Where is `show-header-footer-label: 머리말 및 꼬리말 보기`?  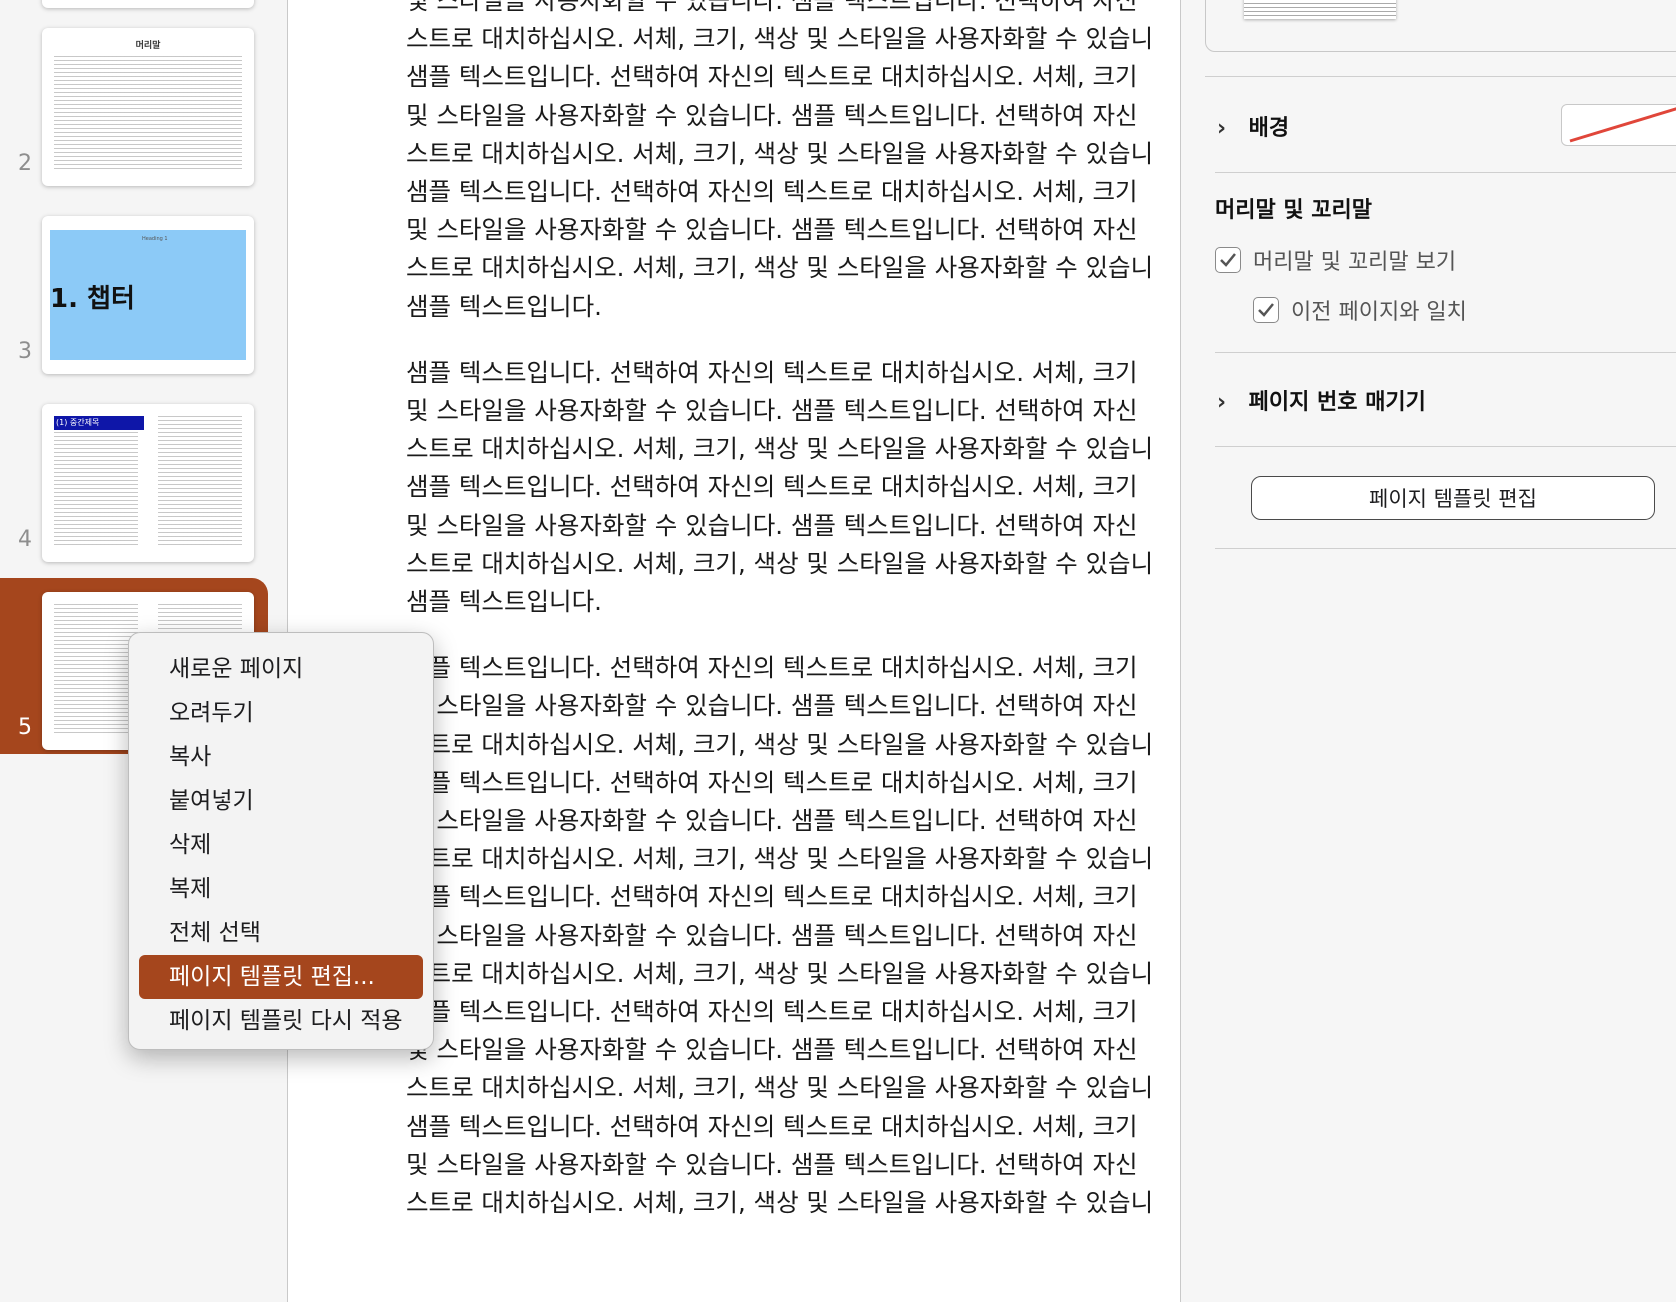
show-header-footer-label: 머리말 및 꼬리말 보기 is located at coordinates (1355, 262).